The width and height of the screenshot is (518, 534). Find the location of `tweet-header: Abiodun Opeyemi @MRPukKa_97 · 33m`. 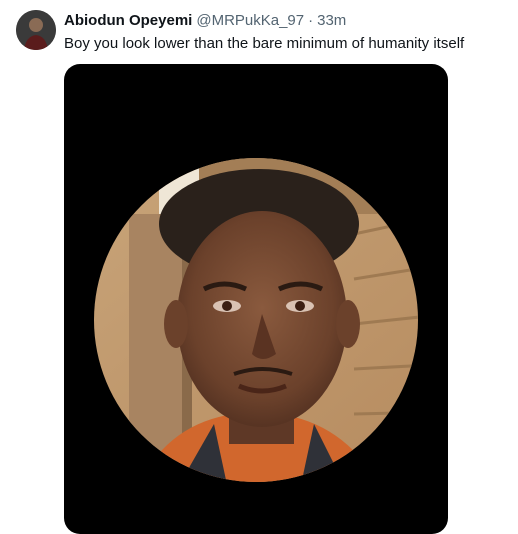

tweet-header: Abiodun Opeyemi @MRPukKa_97 · 33m is located at coordinates (285, 21).